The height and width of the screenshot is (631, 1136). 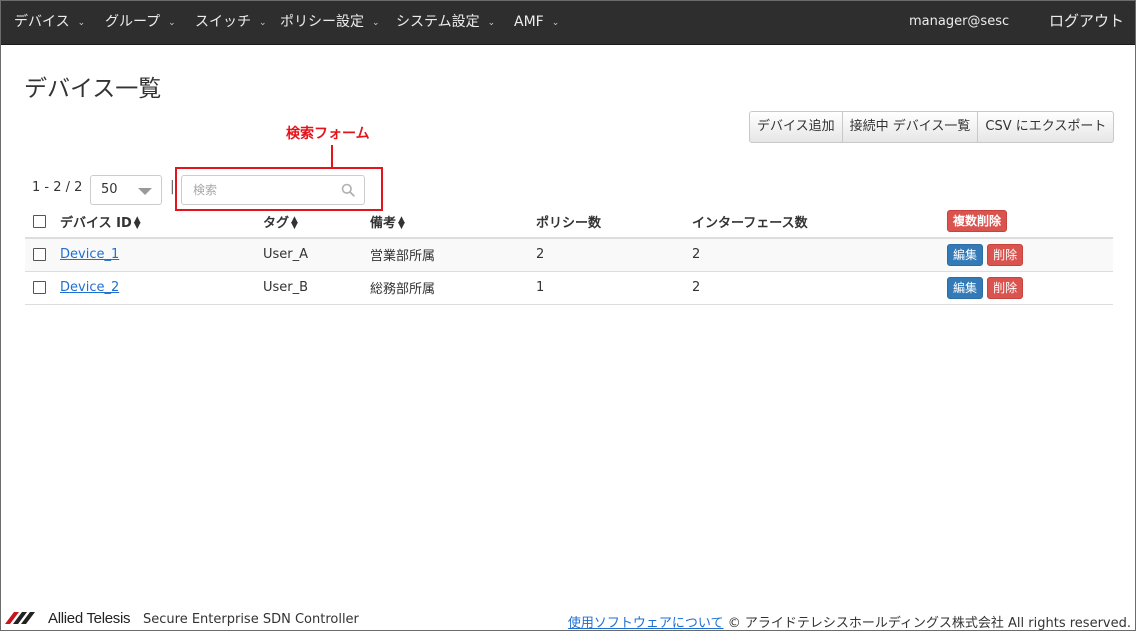 What do you see at coordinates (93, 89) in the screenshot?
I see `page-title: デバイス一覧` at bounding box center [93, 89].